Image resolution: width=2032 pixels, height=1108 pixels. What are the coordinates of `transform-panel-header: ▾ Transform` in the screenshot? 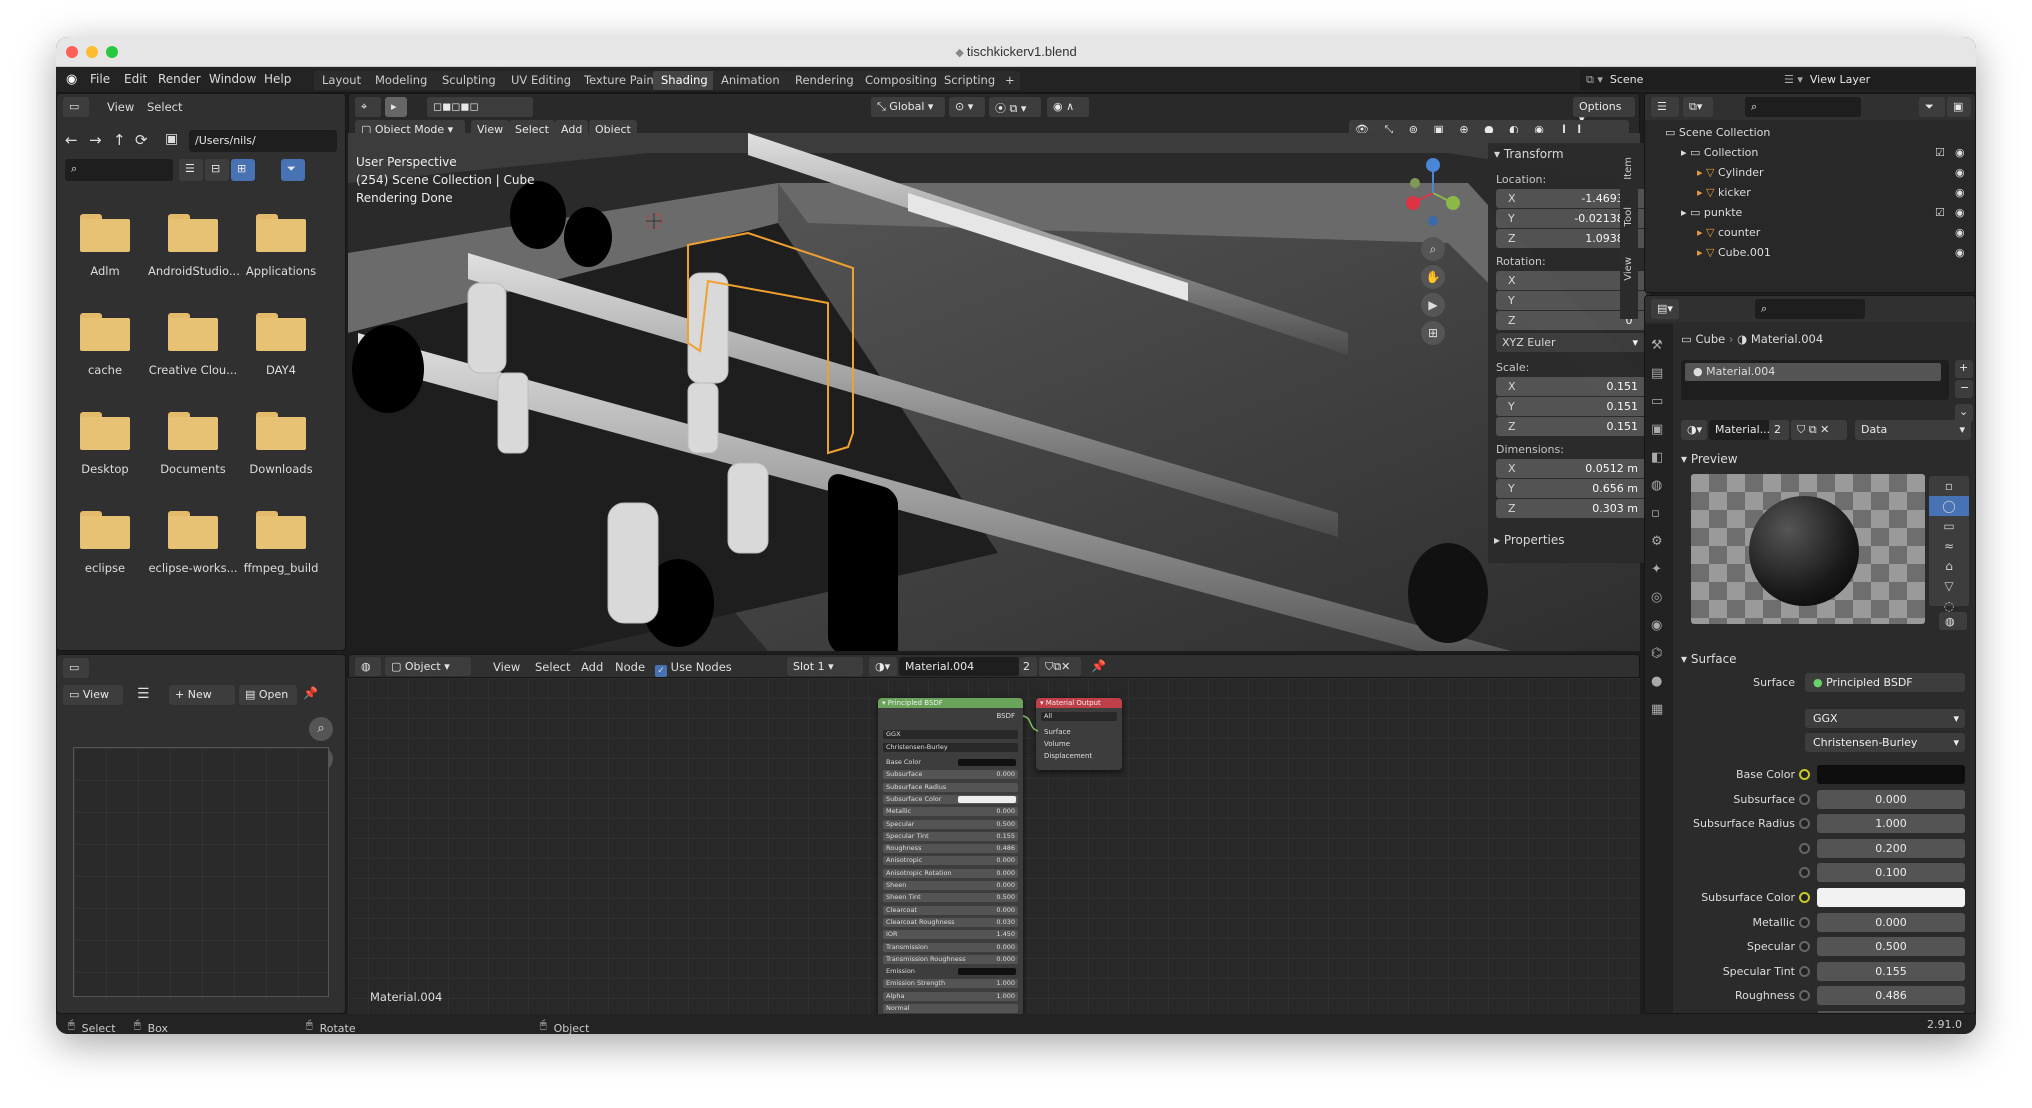 It's located at (1529, 154).